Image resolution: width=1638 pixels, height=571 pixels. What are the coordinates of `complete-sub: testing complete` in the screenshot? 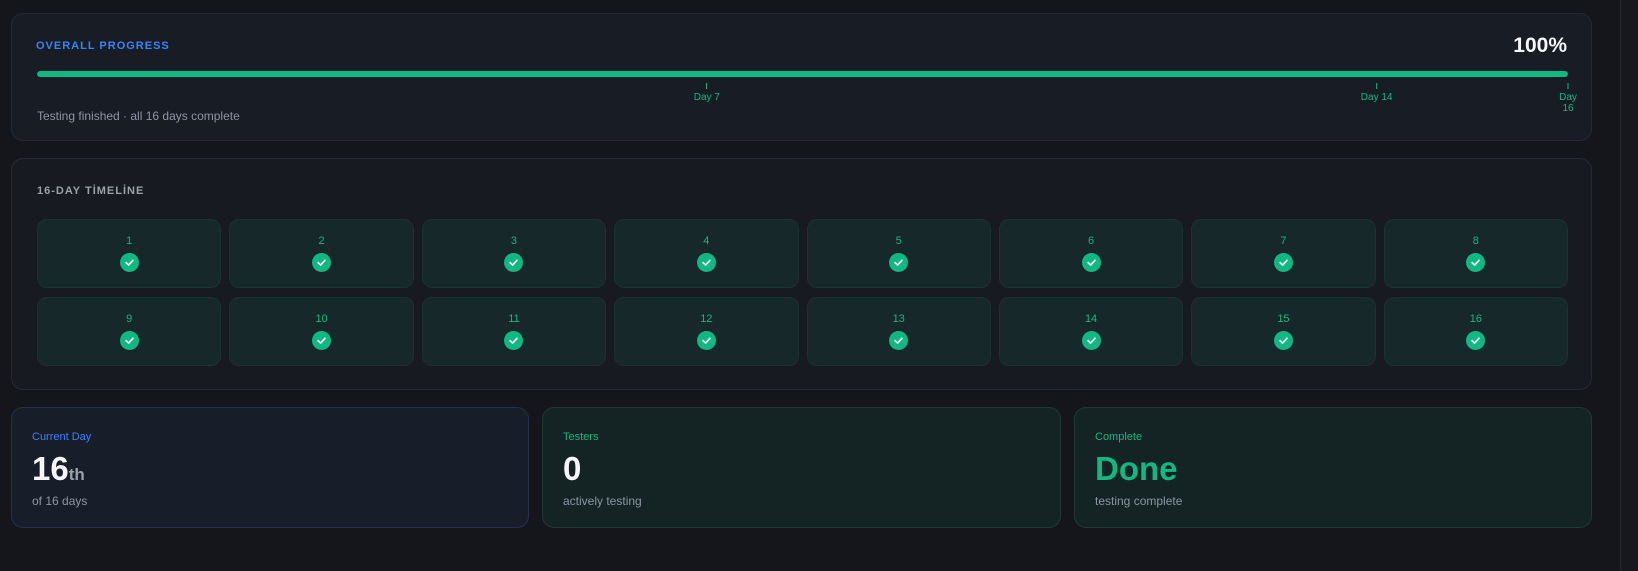 It's located at (1139, 501).